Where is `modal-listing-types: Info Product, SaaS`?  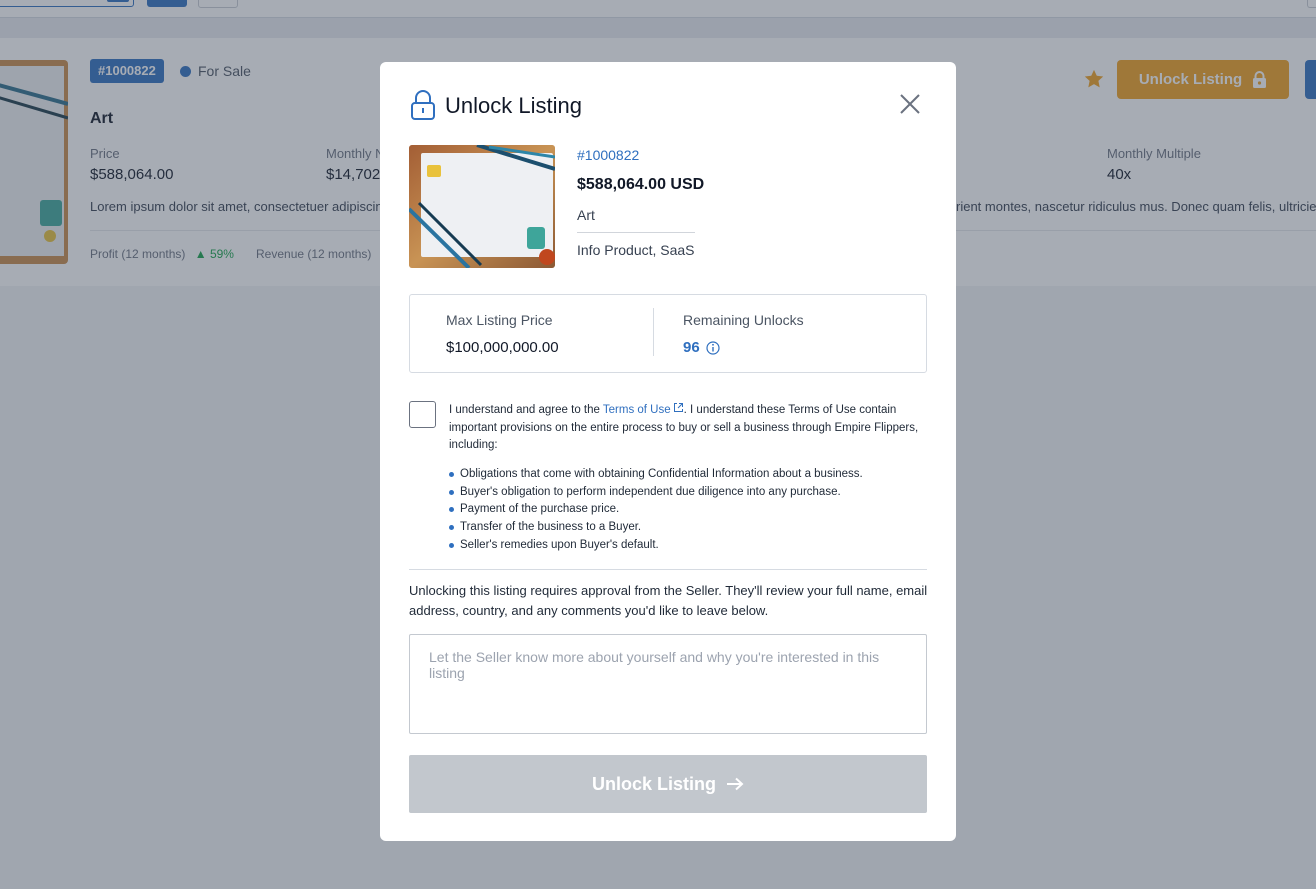 modal-listing-types: Info Product, SaaS is located at coordinates (636, 250).